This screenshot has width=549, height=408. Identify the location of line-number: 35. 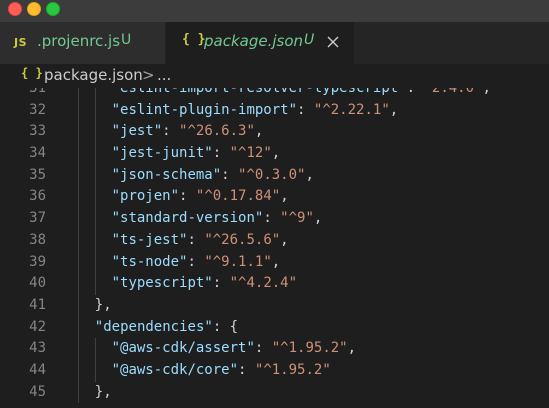
(37, 174).